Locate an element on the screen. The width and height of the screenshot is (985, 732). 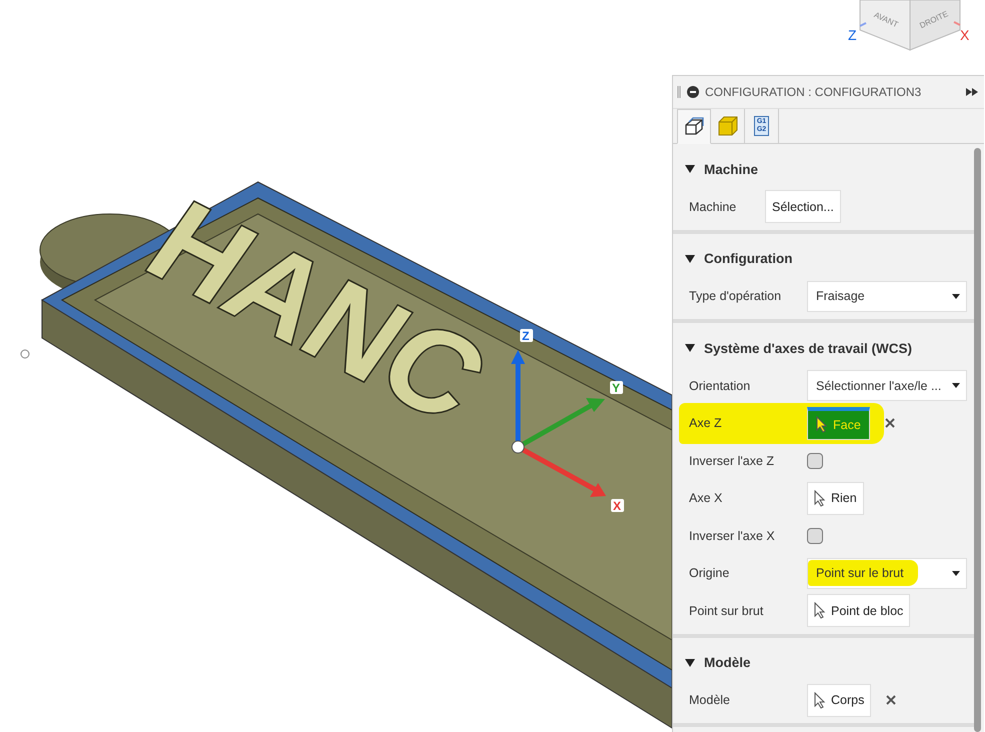
section-title: Configuration is located at coordinates (748, 258).